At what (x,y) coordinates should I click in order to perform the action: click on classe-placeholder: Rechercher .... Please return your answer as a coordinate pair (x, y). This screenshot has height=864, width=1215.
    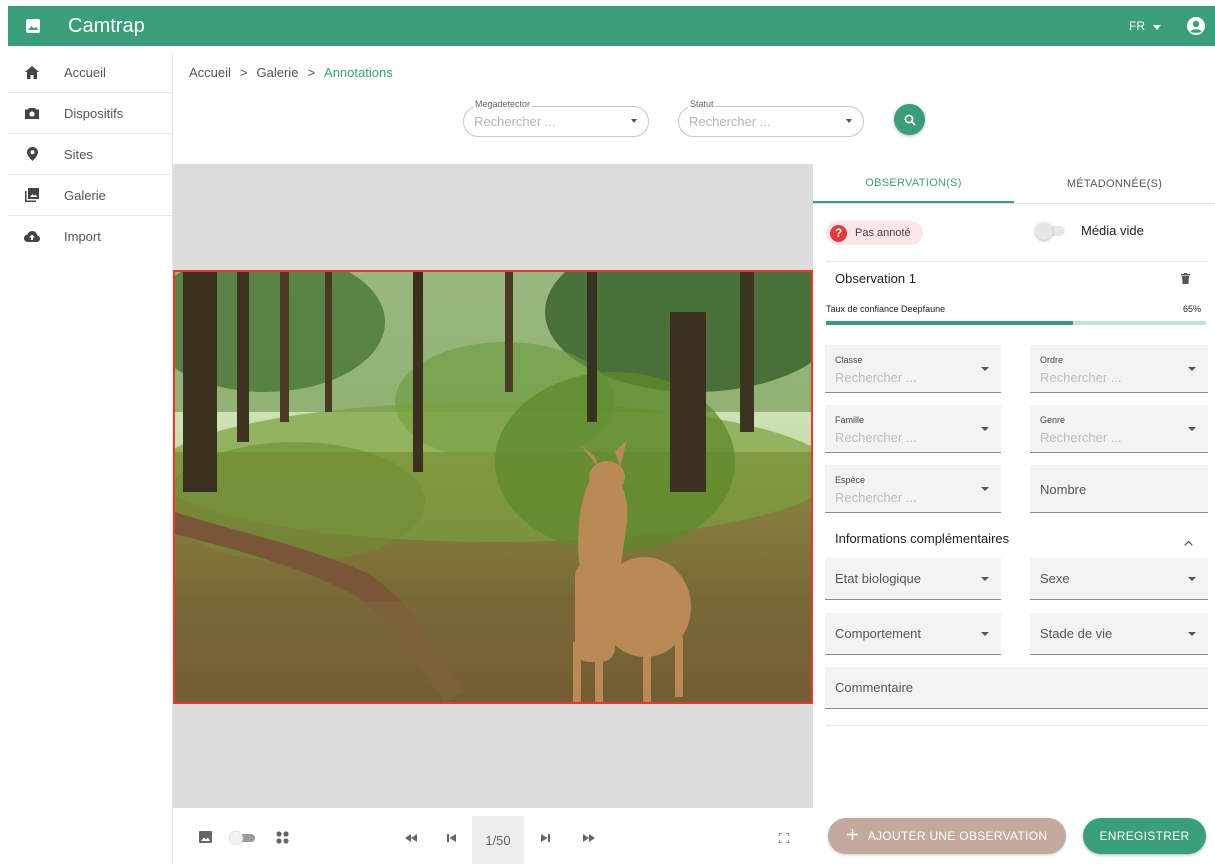
    Looking at the image, I should click on (876, 377).